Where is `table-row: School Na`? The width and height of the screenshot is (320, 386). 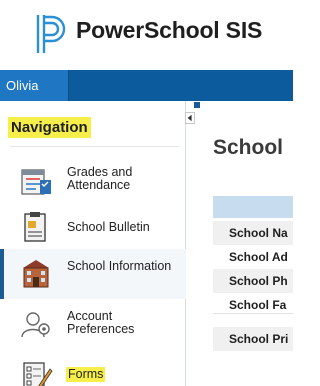 table-row: School Na is located at coordinates (253, 233).